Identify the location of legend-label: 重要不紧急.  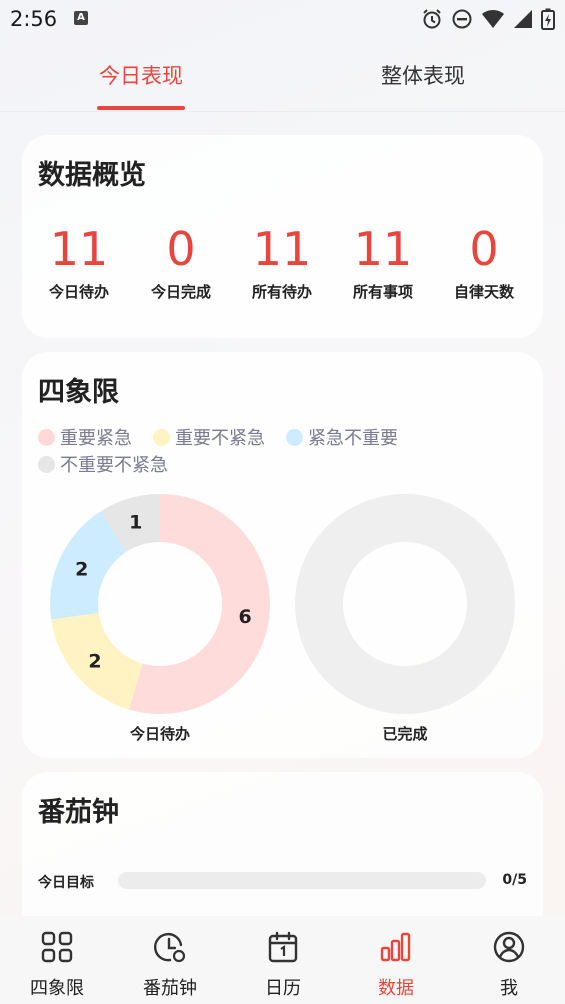
(220, 438).